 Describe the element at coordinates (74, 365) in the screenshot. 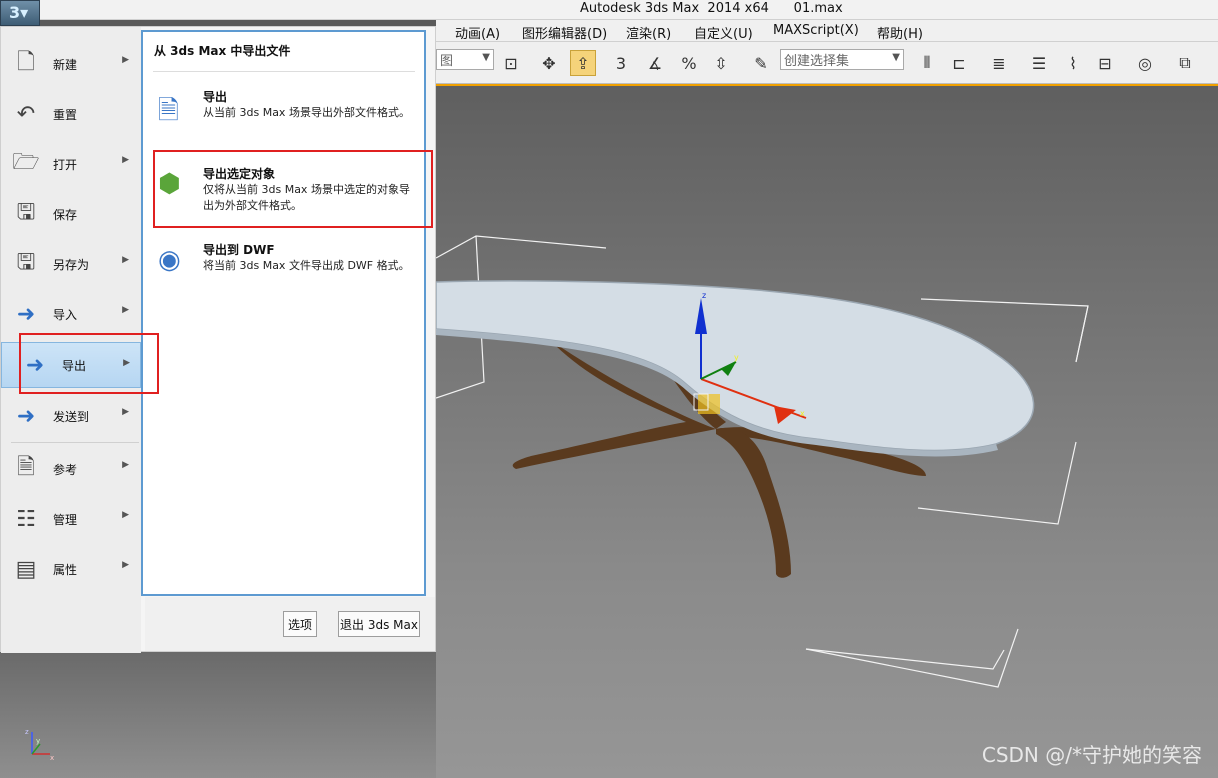

I see `app-menu-label-export: 导出` at that location.